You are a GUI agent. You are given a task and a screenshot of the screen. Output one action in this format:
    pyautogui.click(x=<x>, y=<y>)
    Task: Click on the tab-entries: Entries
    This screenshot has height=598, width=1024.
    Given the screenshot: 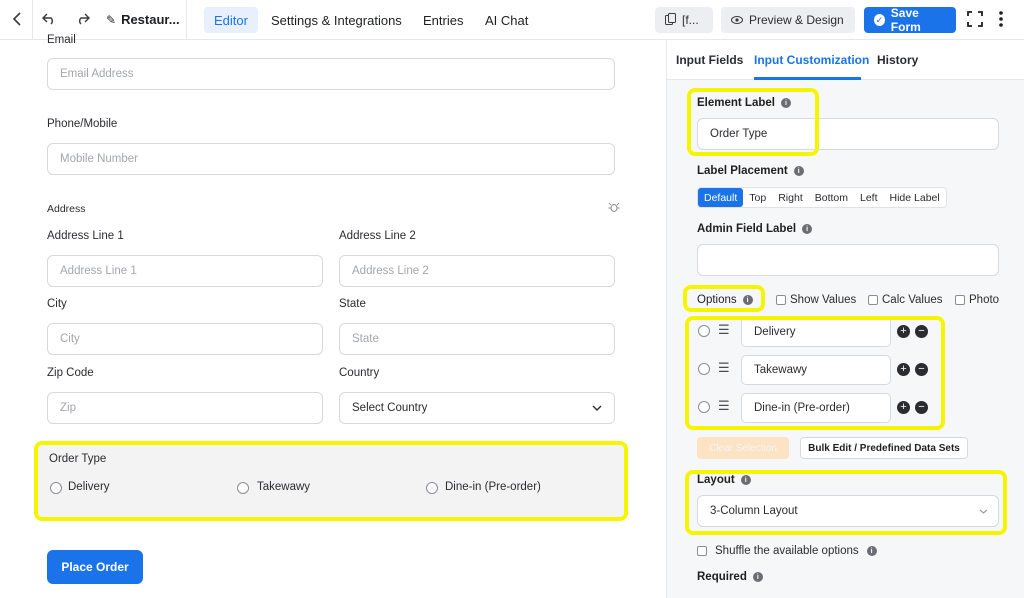 What is the action you would take?
    pyautogui.click(x=443, y=20)
    